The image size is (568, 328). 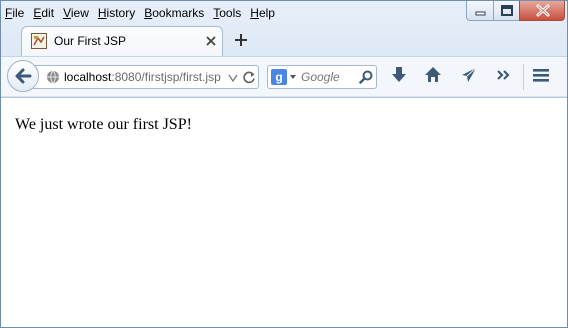 I want to click on menu-bookmarks: Bookmarks, so click(x=174, y=13).